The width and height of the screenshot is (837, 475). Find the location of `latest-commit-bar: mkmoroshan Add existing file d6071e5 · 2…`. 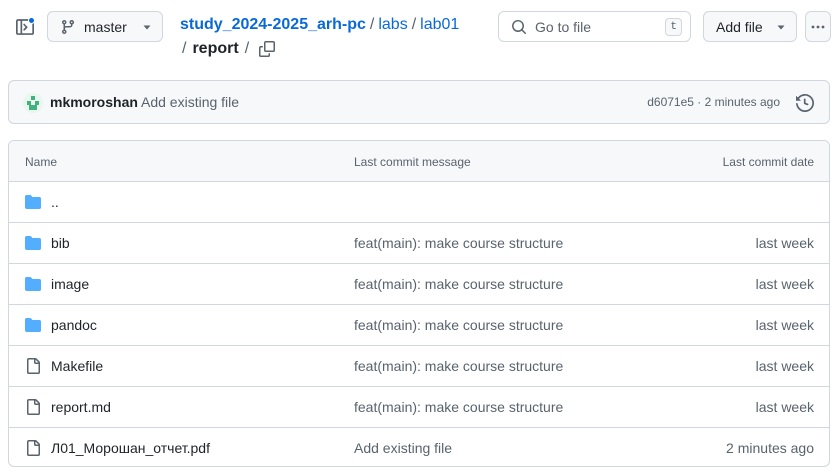

latest-commit-bar: mkmoroshan Add existing file d6071e5 · 2… is located at coordinates (419, 102).